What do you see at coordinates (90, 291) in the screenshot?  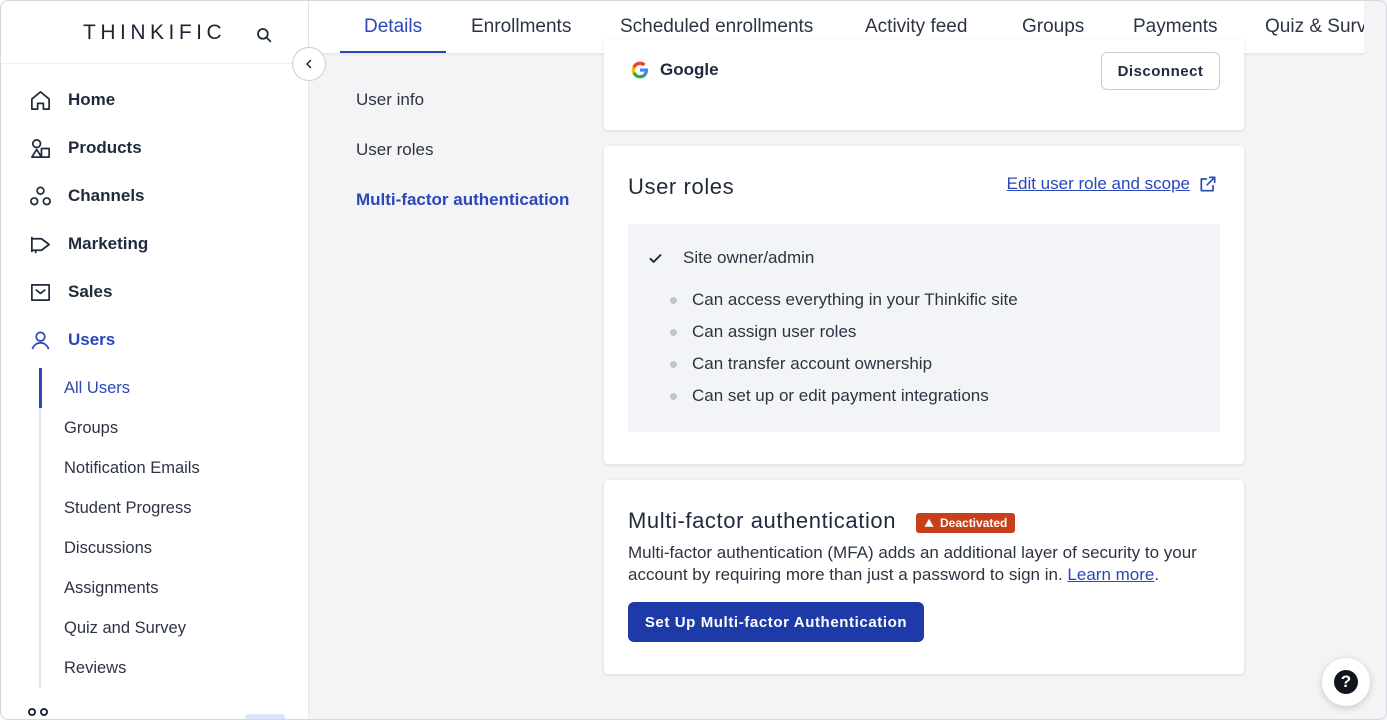 I see `nav-item-label: Sales` at bounding box center [90, 291].